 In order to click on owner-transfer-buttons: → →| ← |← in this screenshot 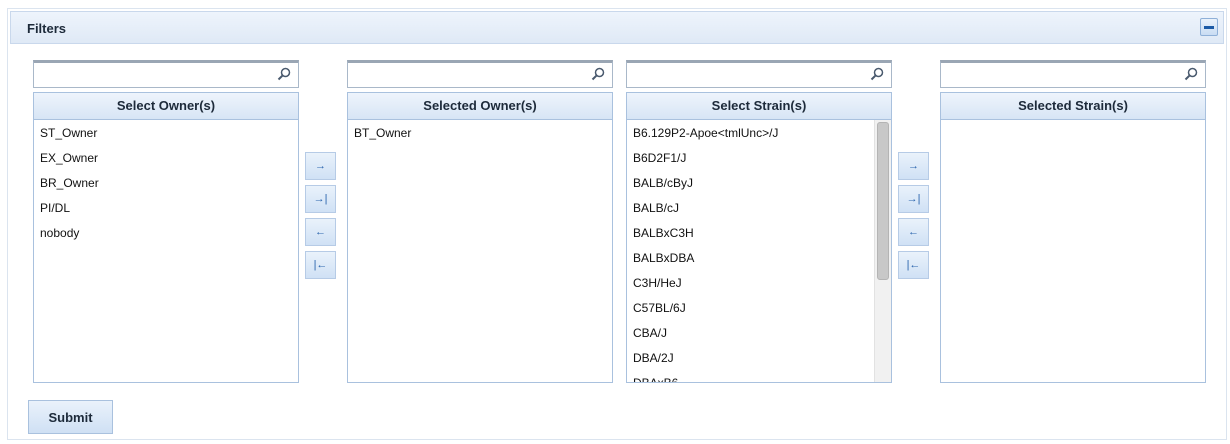, I will do `click(321, 218)`.